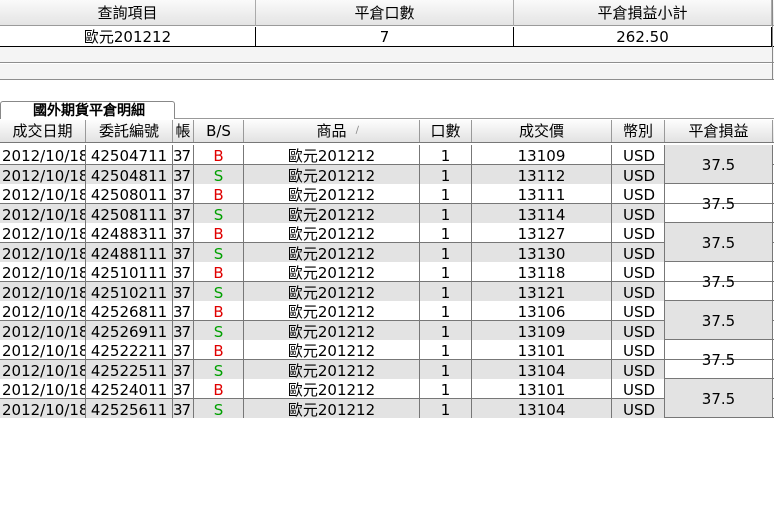 The image size is (774, 515). I want to click on col-pl: 平倉損益, so click(719, 131).